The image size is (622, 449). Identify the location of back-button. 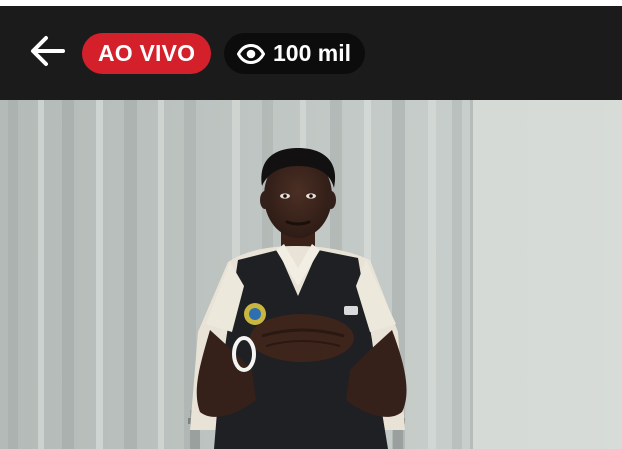
(47, 51).